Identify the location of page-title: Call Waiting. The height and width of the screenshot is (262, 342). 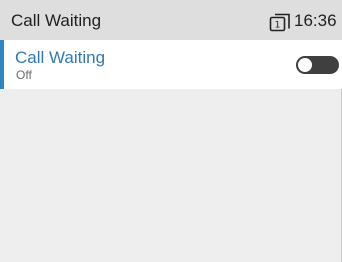
(56, 20).